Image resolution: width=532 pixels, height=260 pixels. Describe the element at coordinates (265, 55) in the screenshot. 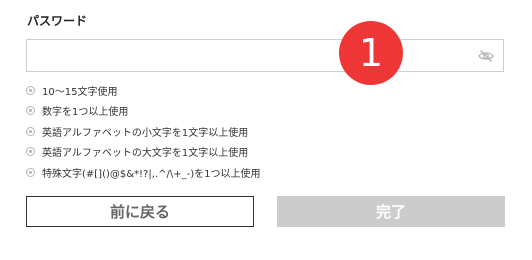

I see `password-field-container` at that location.